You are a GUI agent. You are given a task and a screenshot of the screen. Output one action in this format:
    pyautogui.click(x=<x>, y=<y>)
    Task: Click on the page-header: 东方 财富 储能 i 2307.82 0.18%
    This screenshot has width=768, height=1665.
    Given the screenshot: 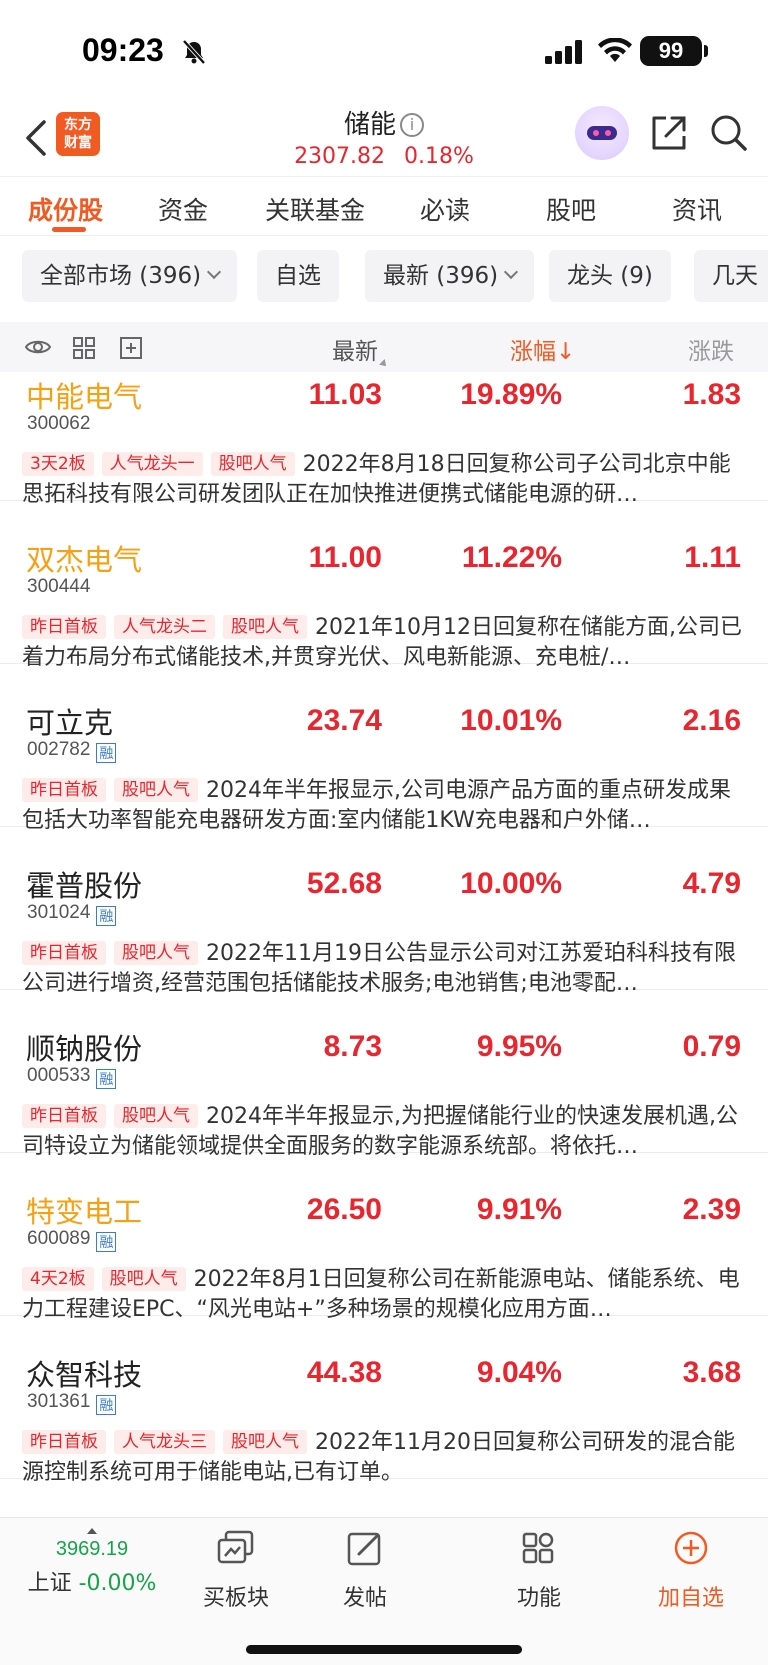 What is the action you would take?
    pyautogui.click(x=384, y=138)
    